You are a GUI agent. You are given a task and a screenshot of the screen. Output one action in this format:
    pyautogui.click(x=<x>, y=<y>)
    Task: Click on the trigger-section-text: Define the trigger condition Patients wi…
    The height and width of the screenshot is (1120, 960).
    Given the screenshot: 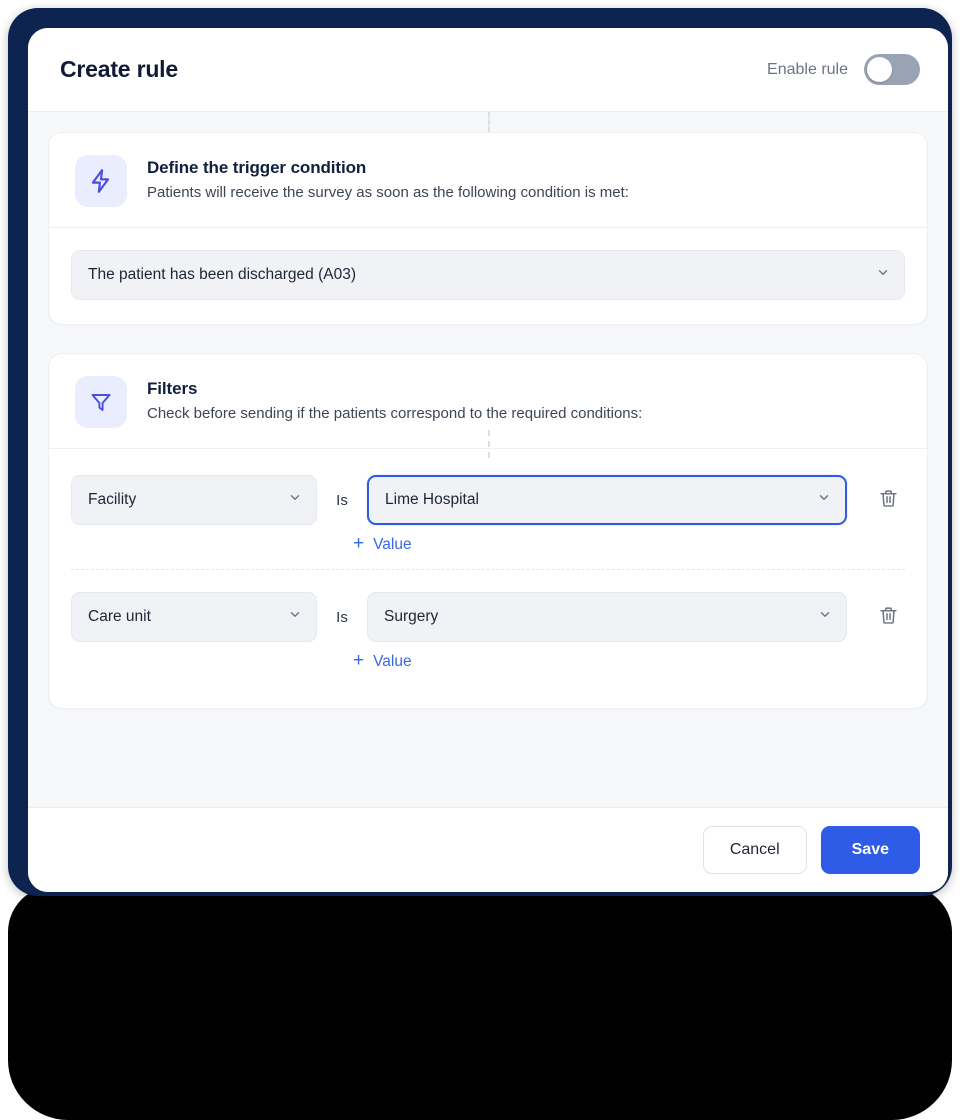 What is the action you would take?
    pyautogui.click(x=388, y=178)
    